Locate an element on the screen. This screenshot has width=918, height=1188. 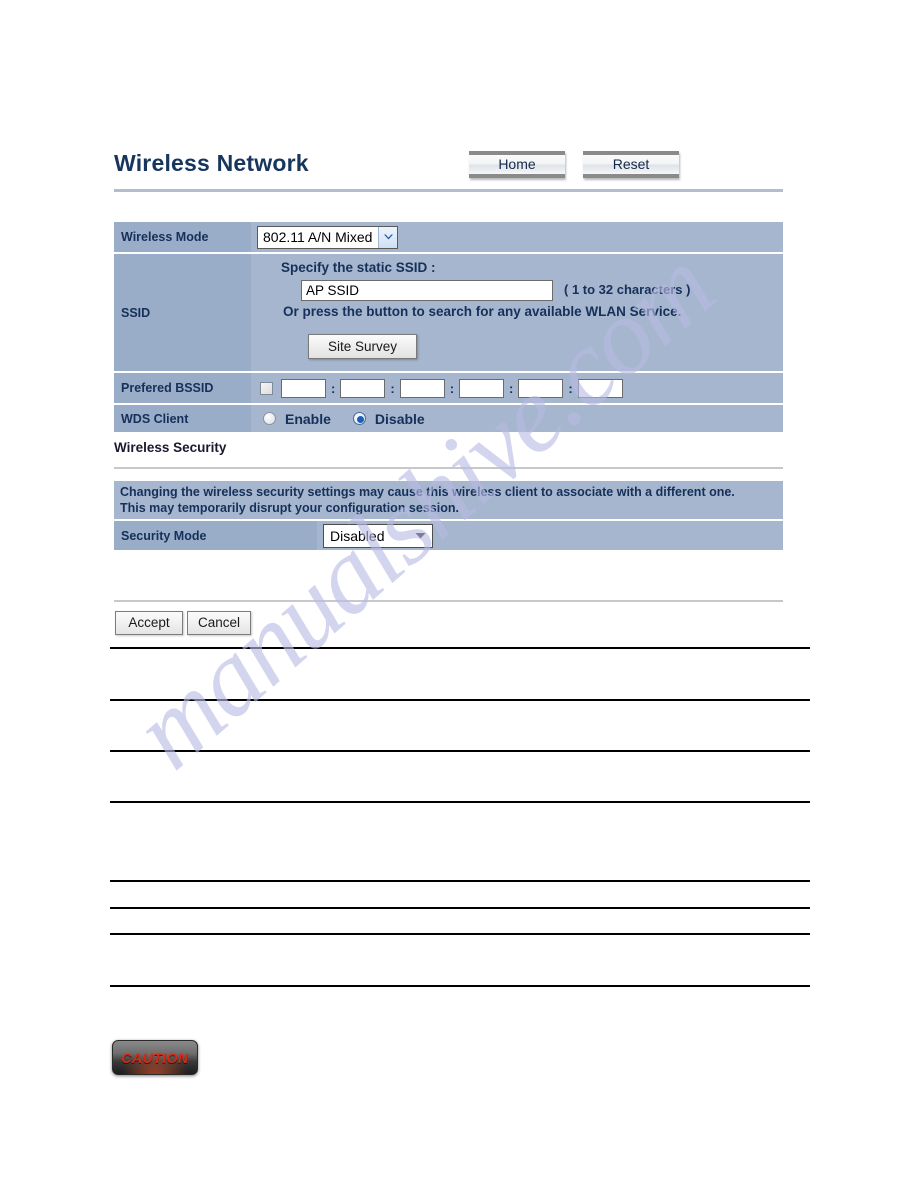
ssid-length-hint: ( 1 to 32 characters ) is located at coordinates (627, 289).